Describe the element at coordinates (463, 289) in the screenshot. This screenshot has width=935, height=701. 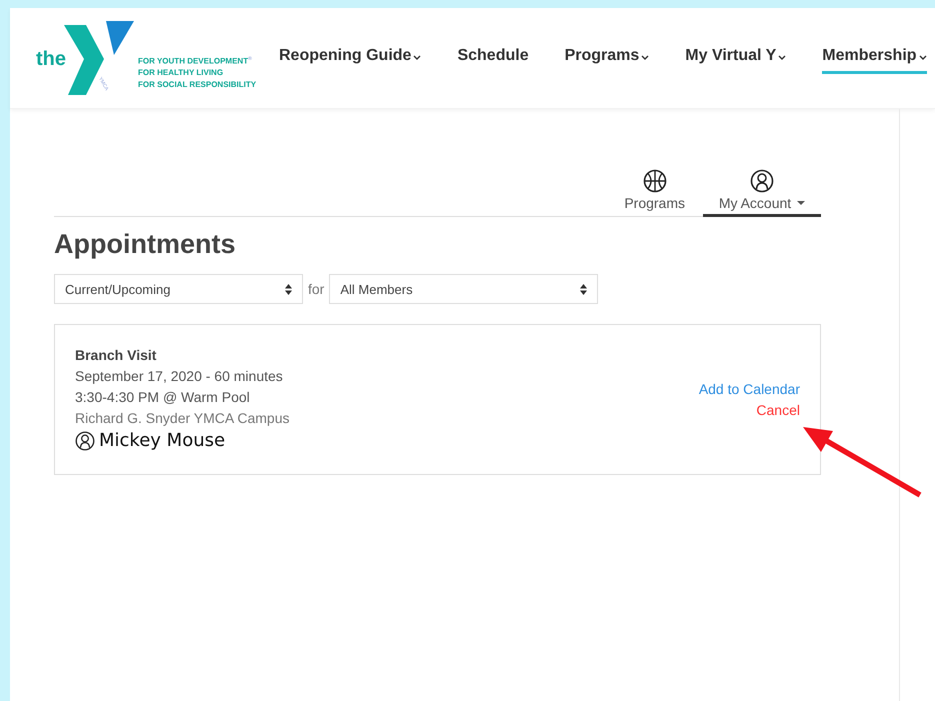
I see `select-field: All Members` at that location.